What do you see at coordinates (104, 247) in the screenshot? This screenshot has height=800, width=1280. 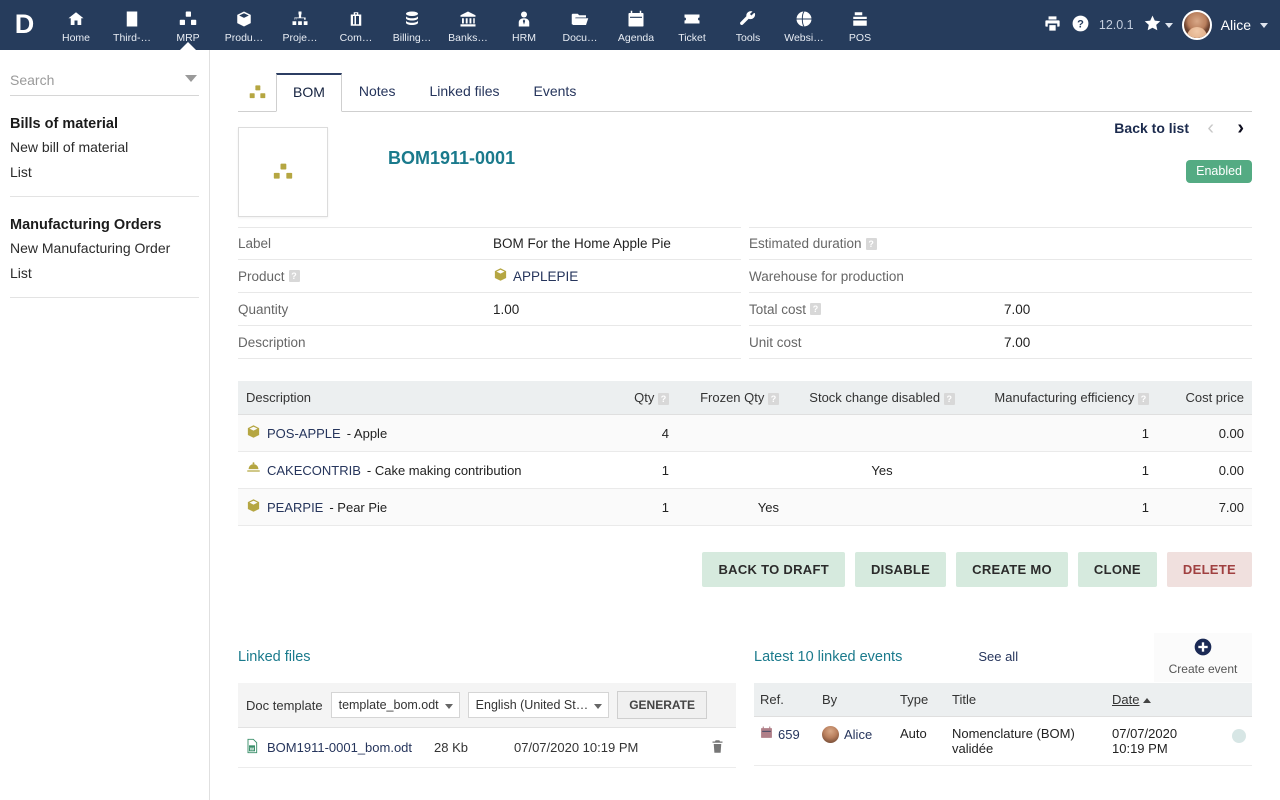 I see `sidebar-item-new-manufacturing-order: New Manufacturing Order` at bounding box center [104, 247].